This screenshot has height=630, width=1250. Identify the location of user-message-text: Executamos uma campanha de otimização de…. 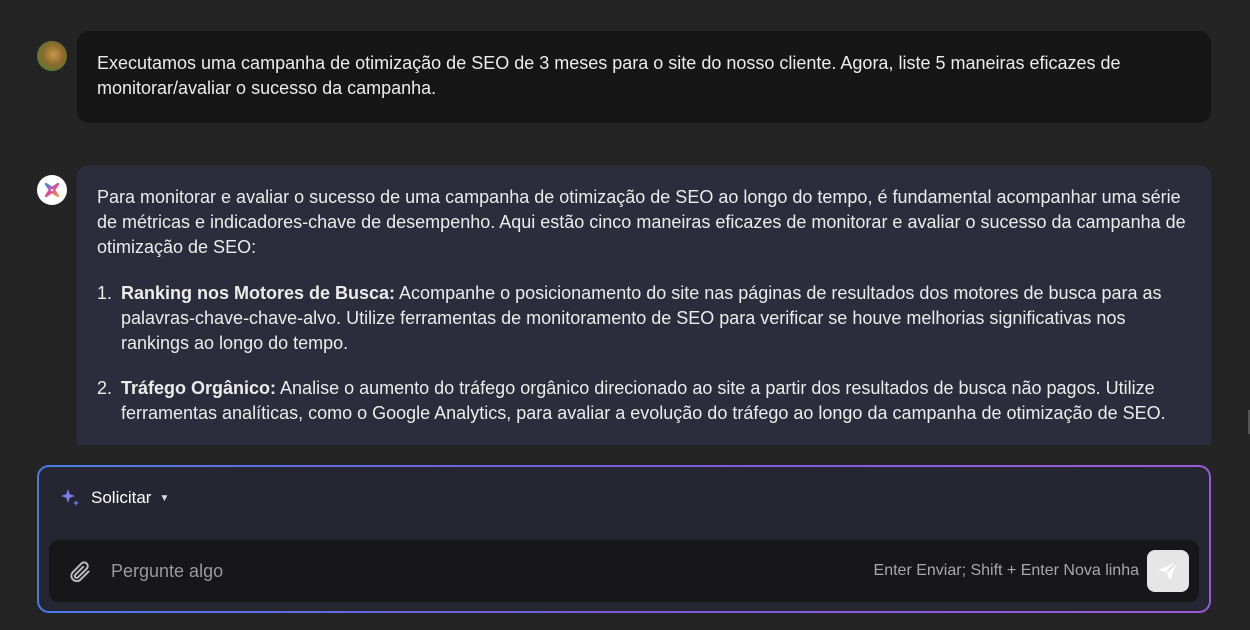
(609, 75).